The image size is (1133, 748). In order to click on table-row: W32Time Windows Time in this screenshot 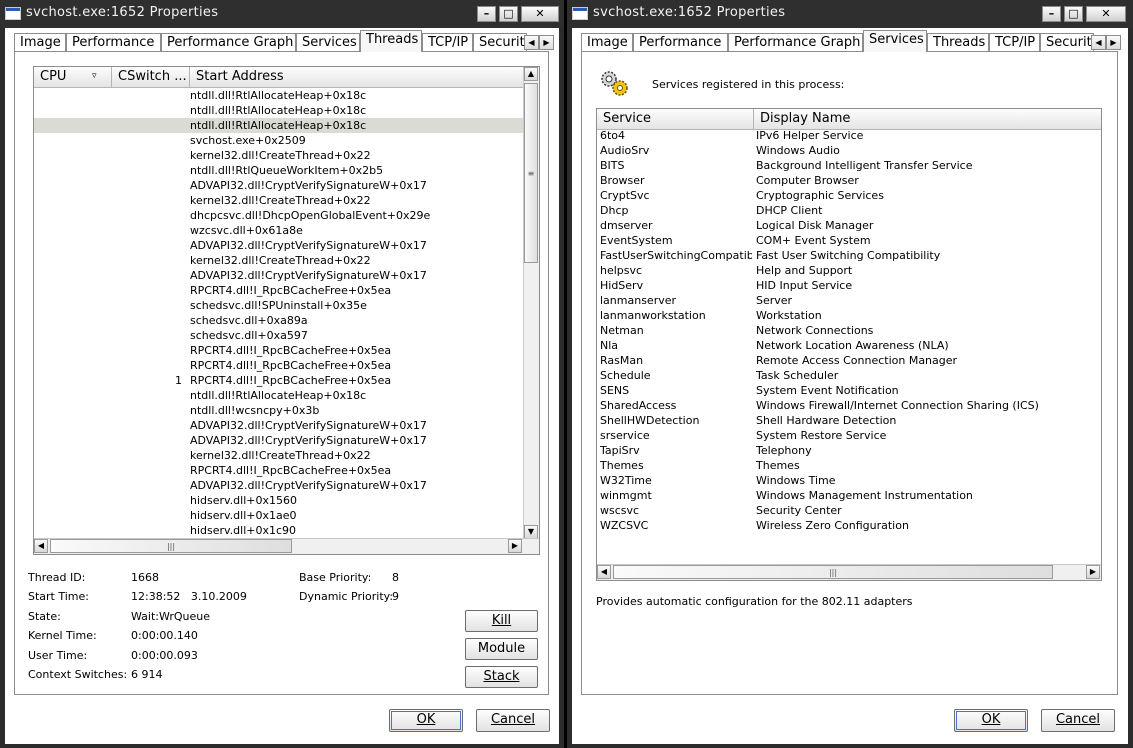, I will do `click(849, 480)`.